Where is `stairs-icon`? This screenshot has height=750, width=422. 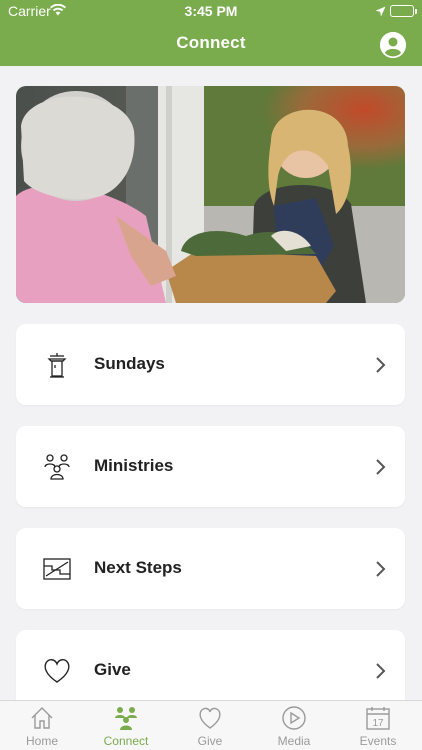 stairs-icon is located at coordinates (57, 569).